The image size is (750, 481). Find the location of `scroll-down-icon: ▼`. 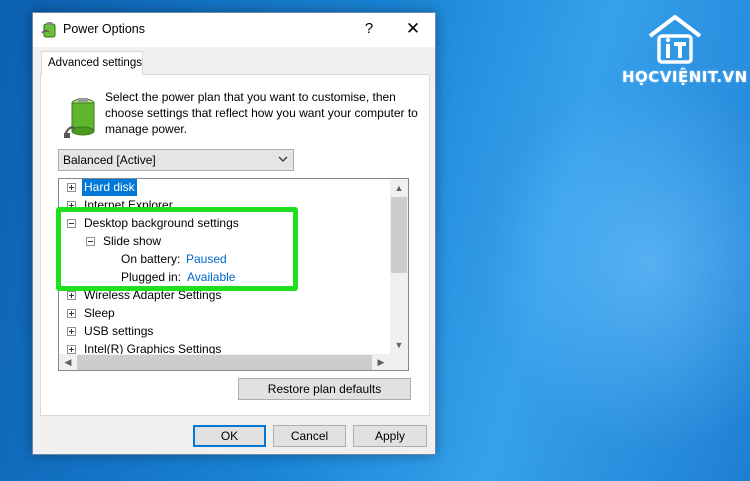

scroll-down-icon: ▼ is located at coordinates (399, 345).